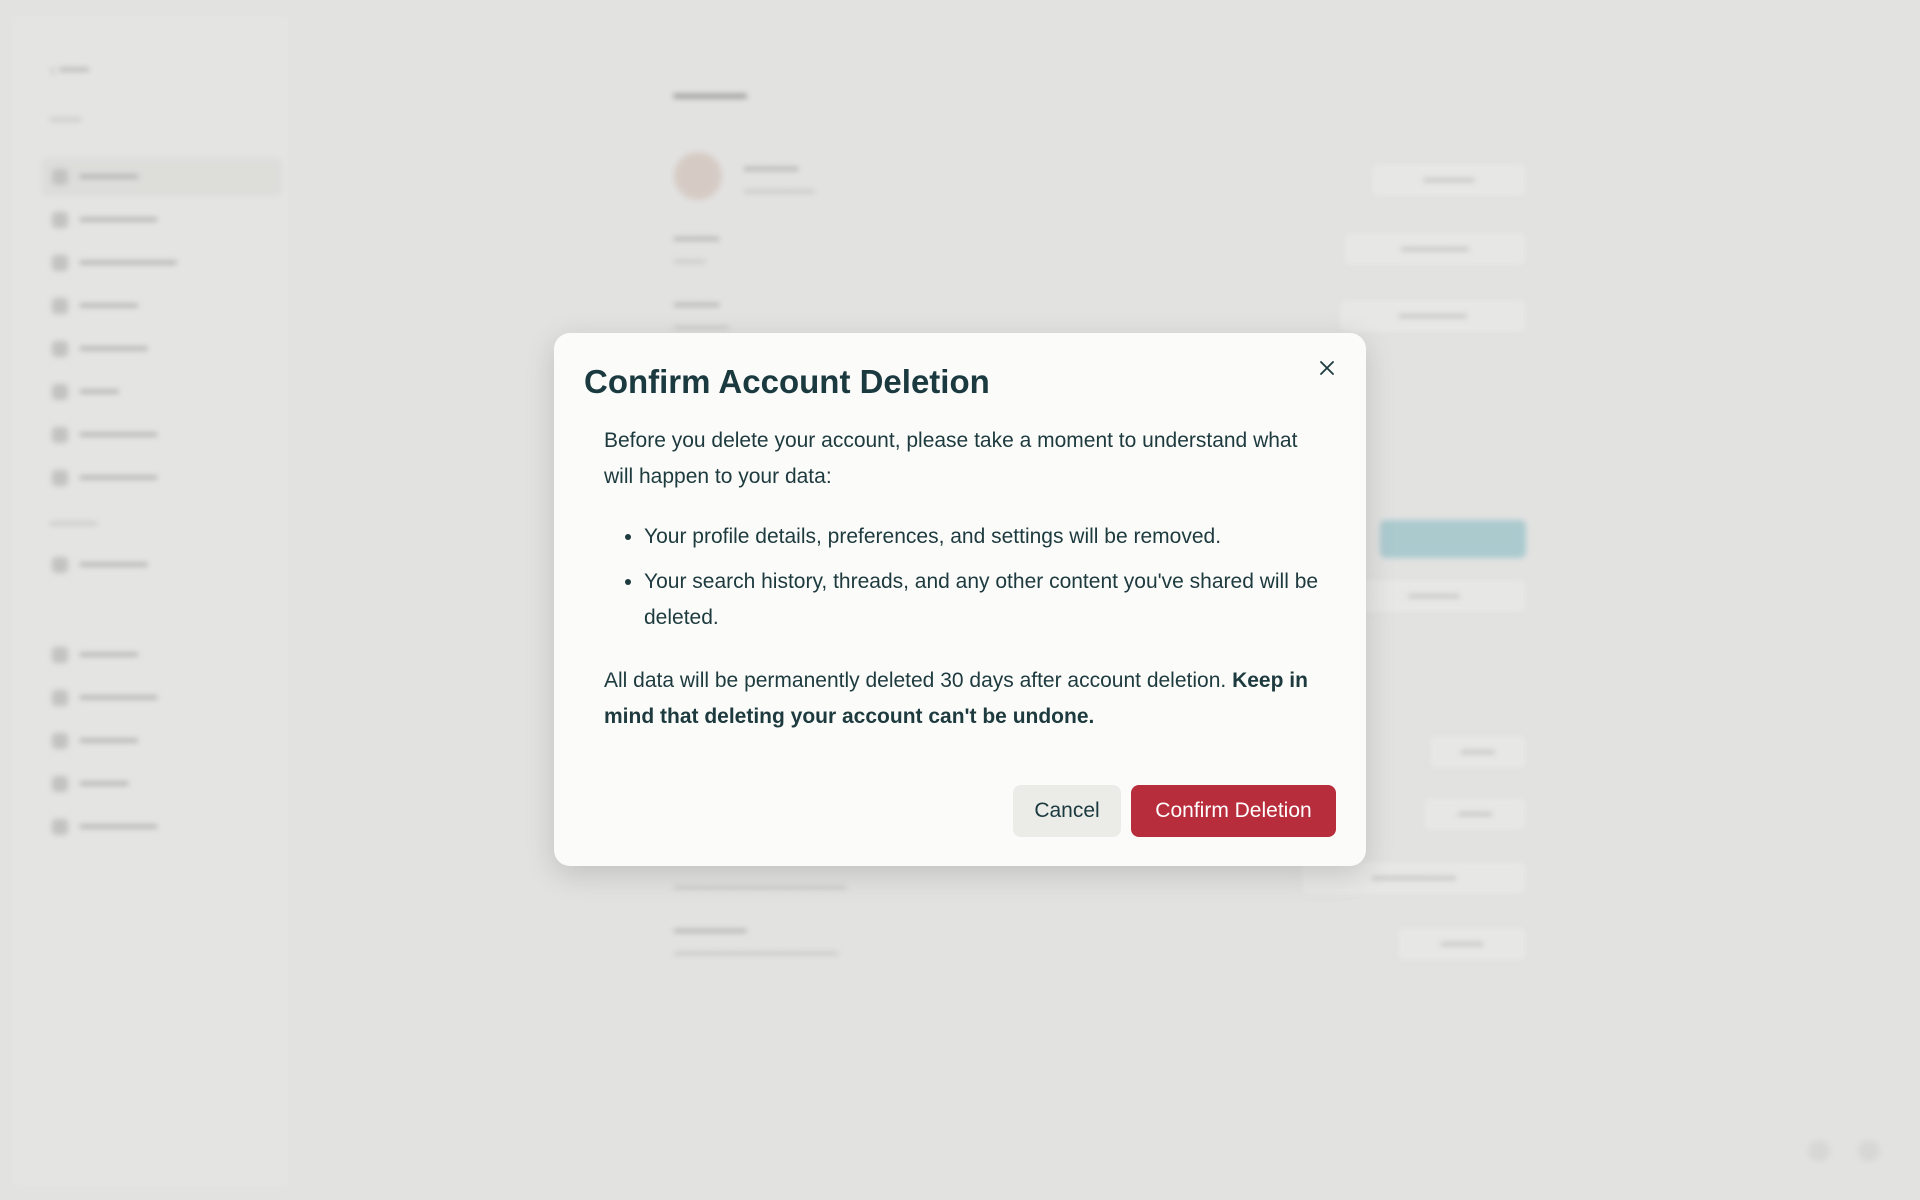 The image size is (1920, 1200). What do you see at coordinates (698, 176) in the screenshot?
I see `avatar` at bounding box center [698, 176].